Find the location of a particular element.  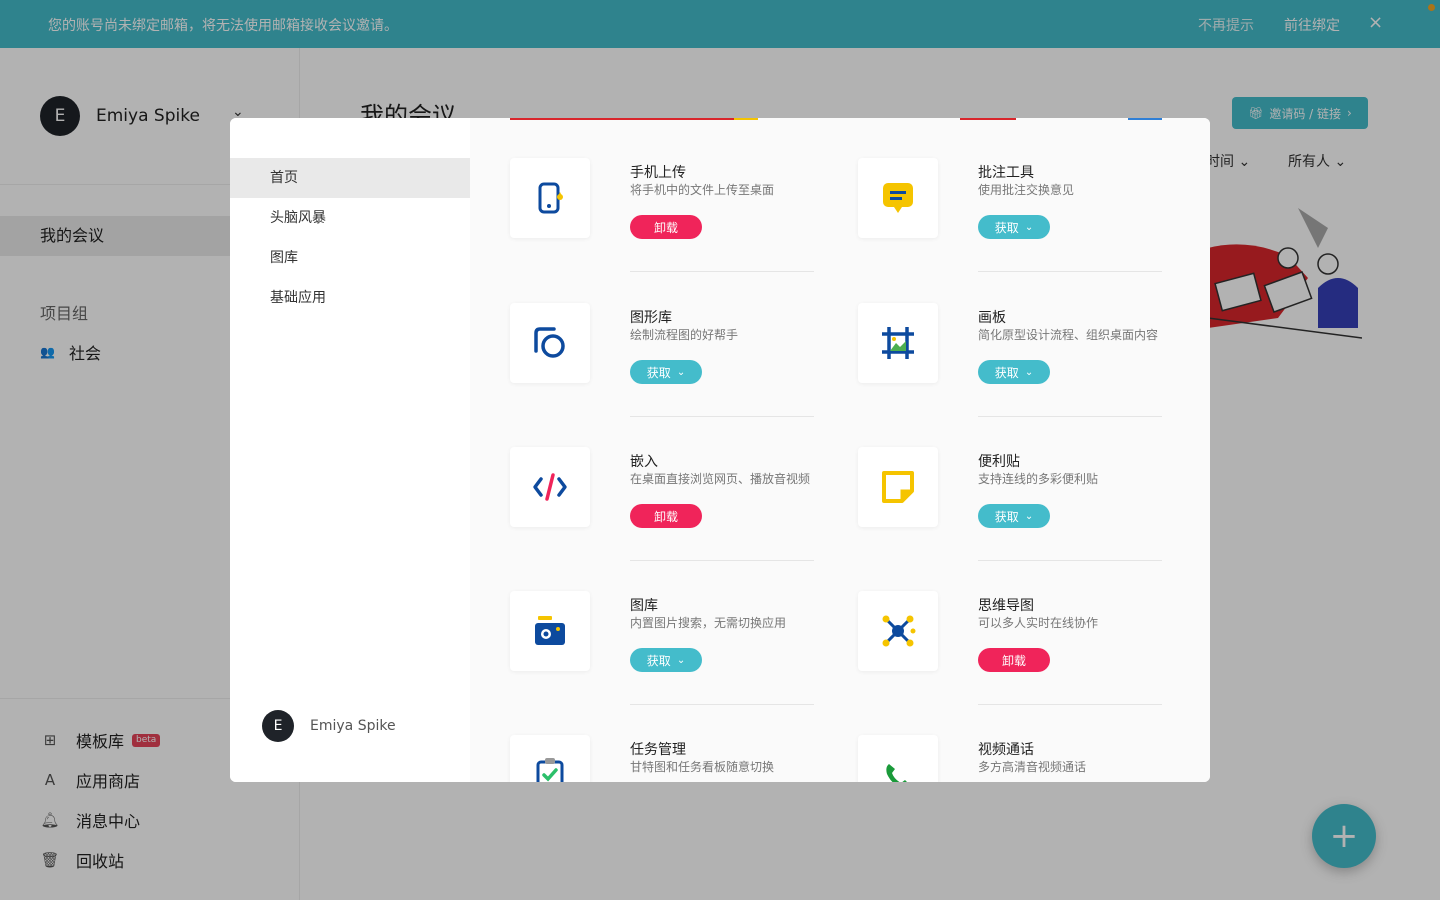

modal-nav-basic-apps: 基础应用 is located at coordinates (350, 298).